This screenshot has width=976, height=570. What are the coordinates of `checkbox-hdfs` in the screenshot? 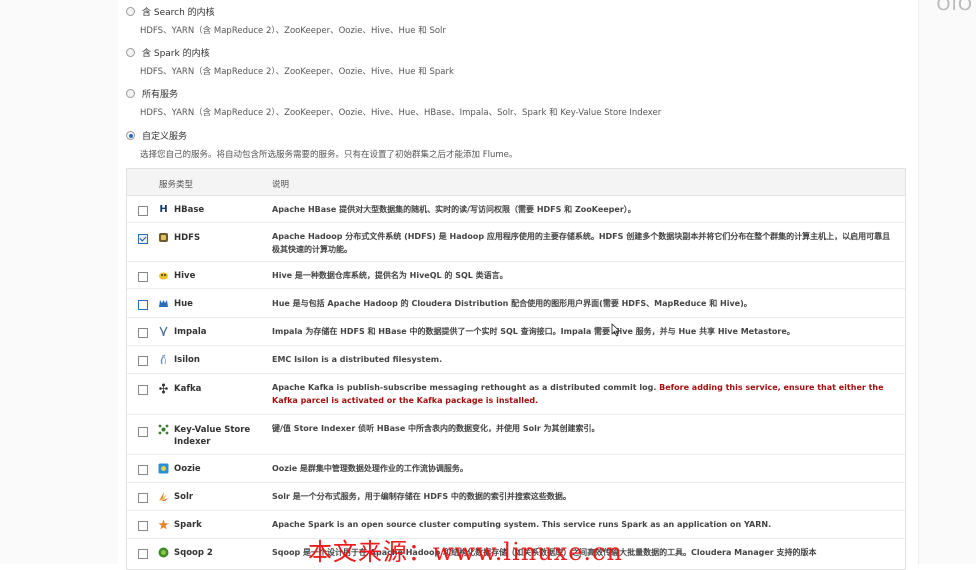 It's located at (143, 239).